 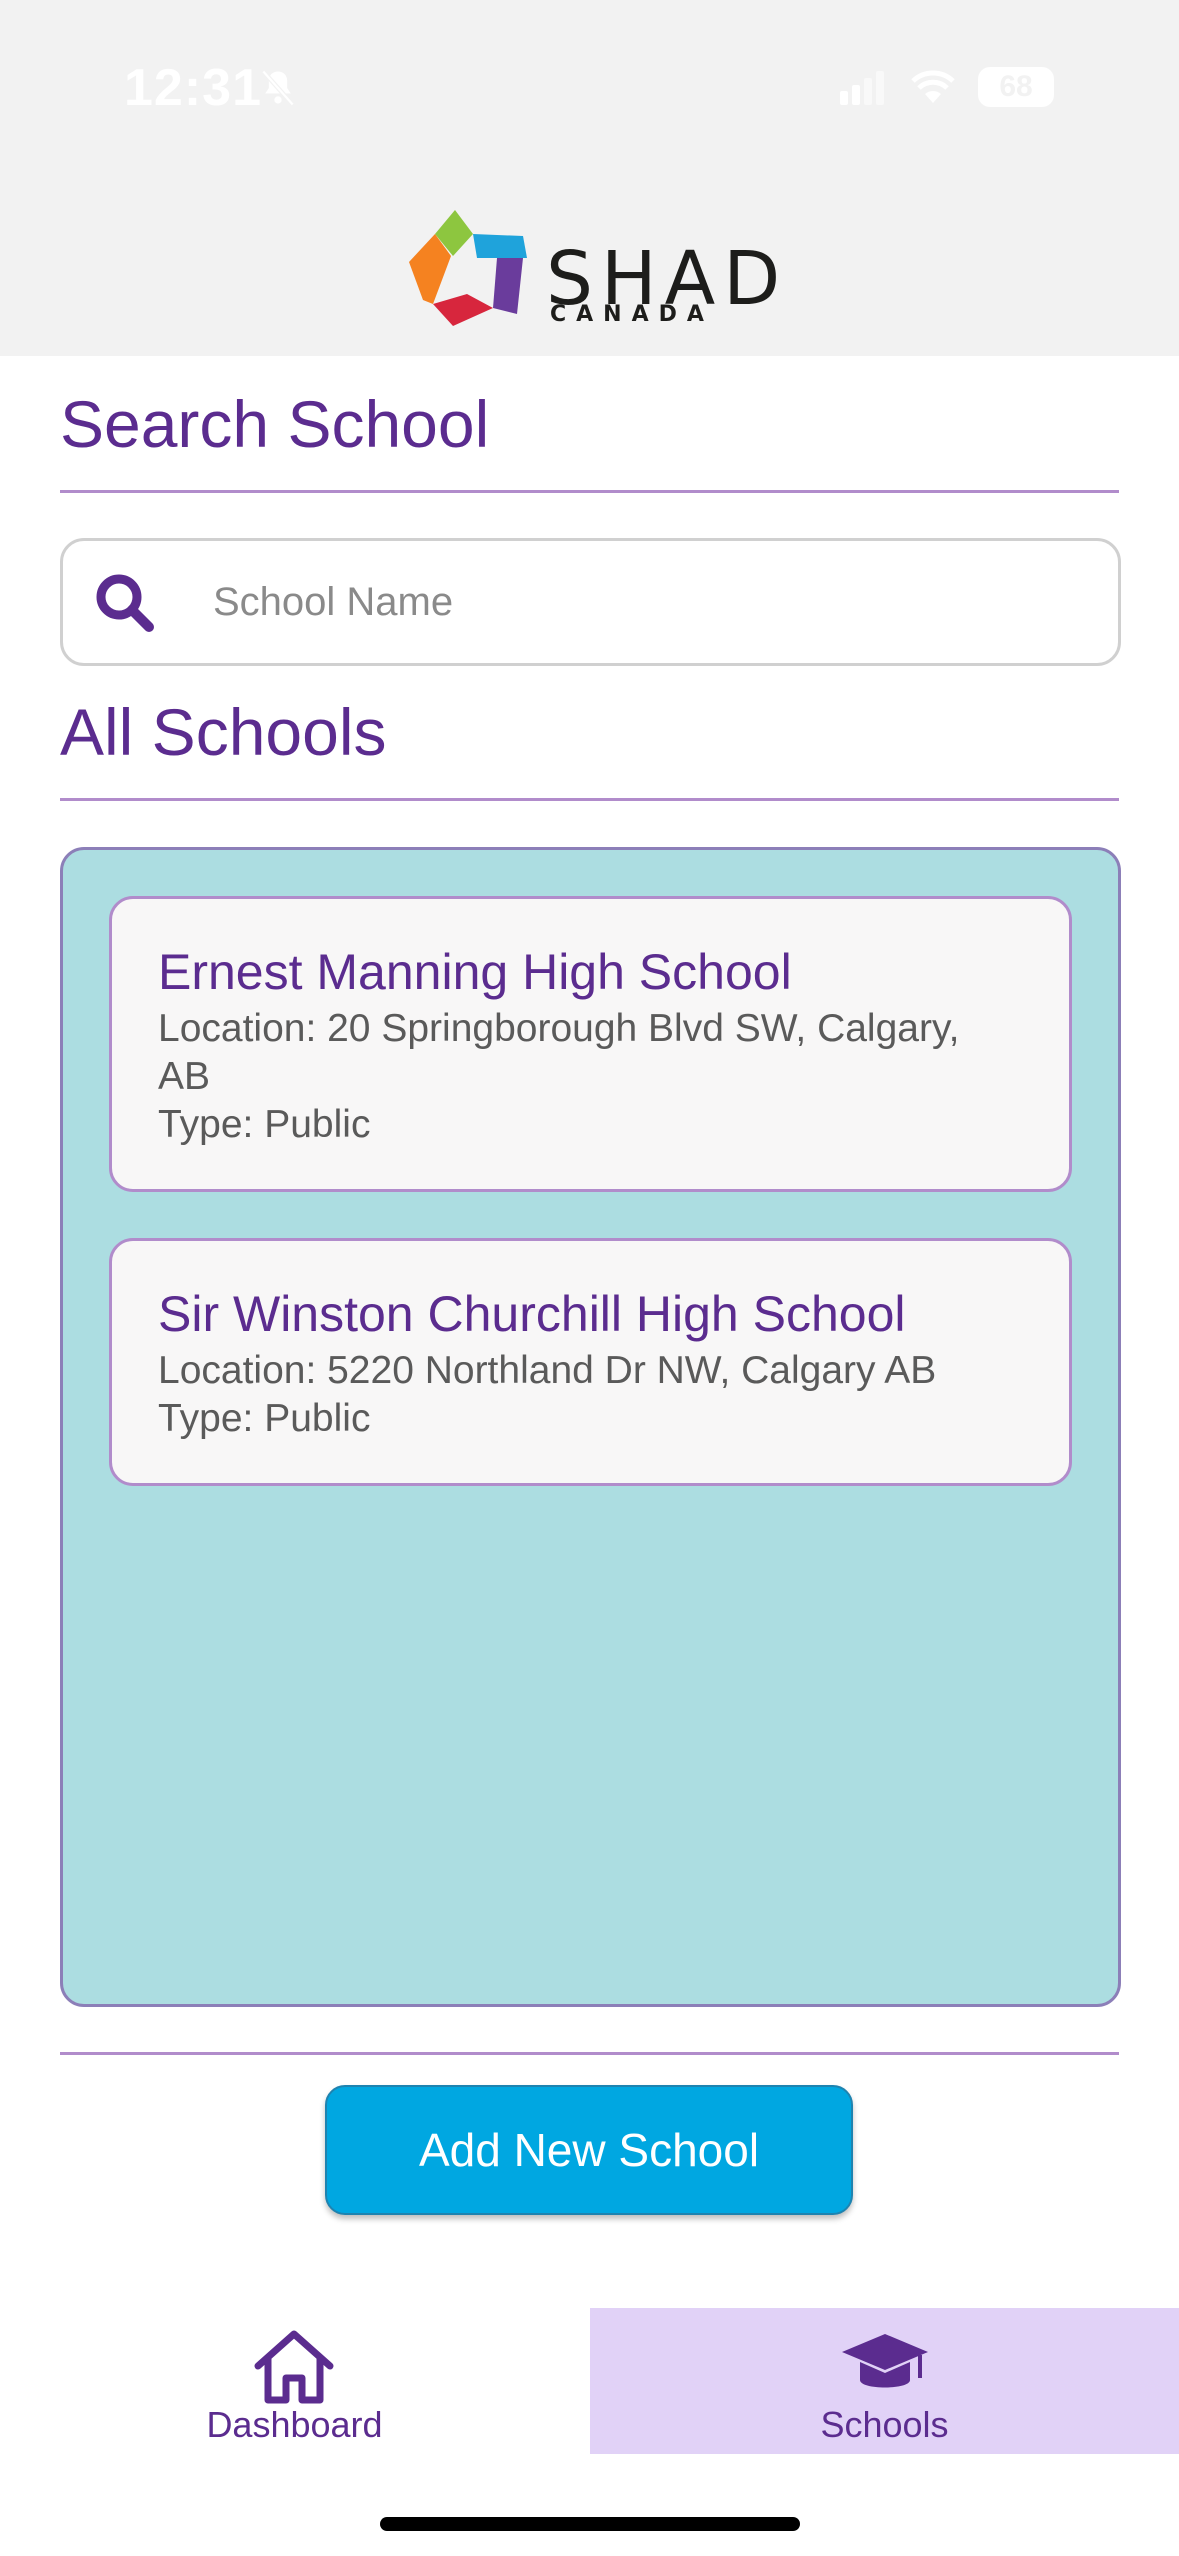 I want to click on school-location-cont: AB, so click(x=184, y=1076).